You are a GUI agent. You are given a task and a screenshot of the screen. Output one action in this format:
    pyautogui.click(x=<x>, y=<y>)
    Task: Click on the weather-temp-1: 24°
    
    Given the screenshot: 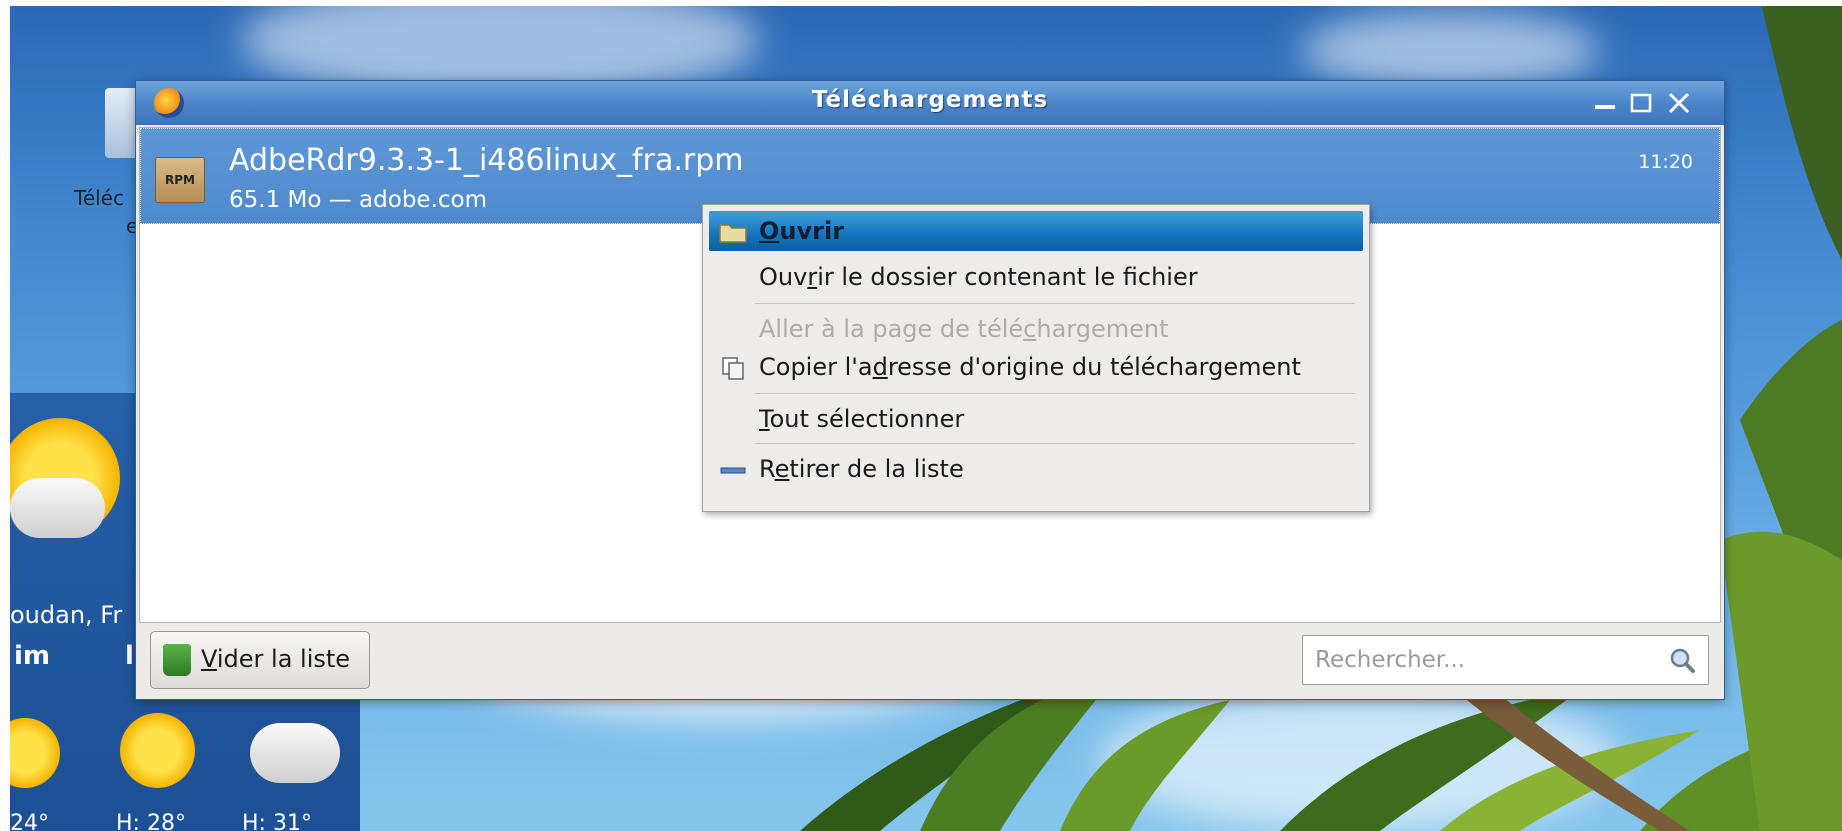 What is the action you would take?
    pyautogui.click(x=29, y=821)
    